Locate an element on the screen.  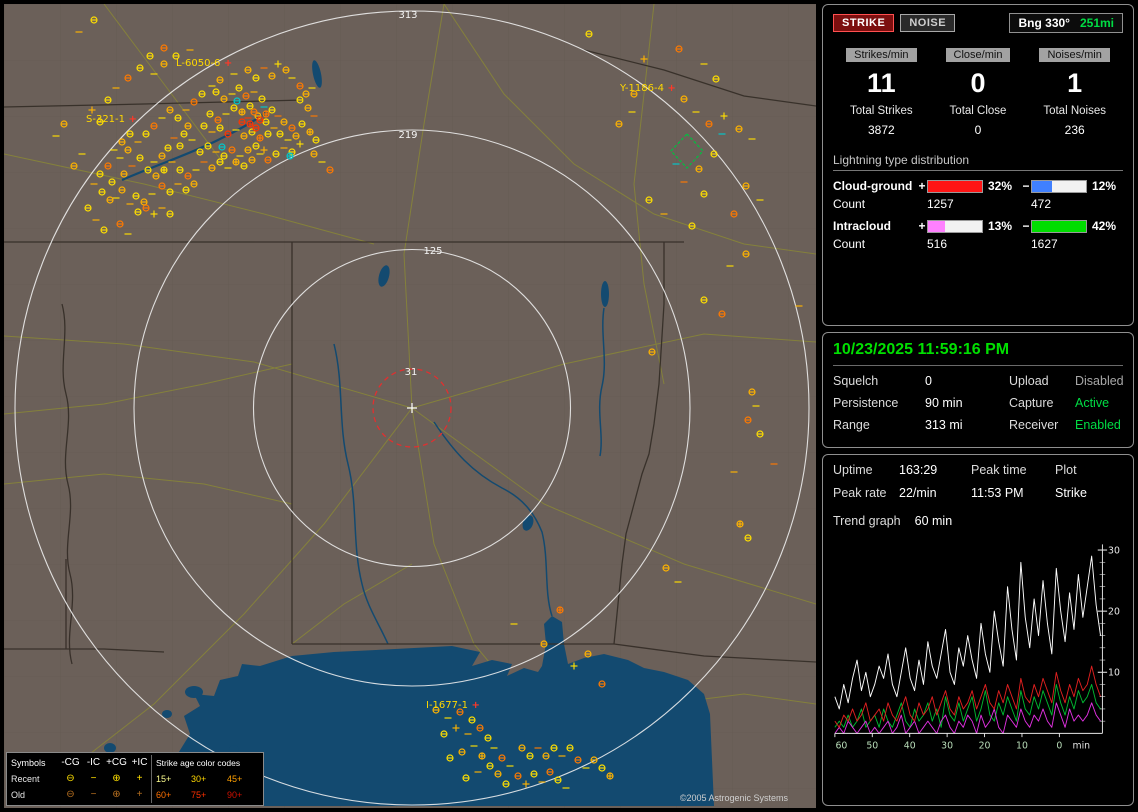
timestamp: 10/23/2025 11:59:16 PM is located at coordinates (921, 349).